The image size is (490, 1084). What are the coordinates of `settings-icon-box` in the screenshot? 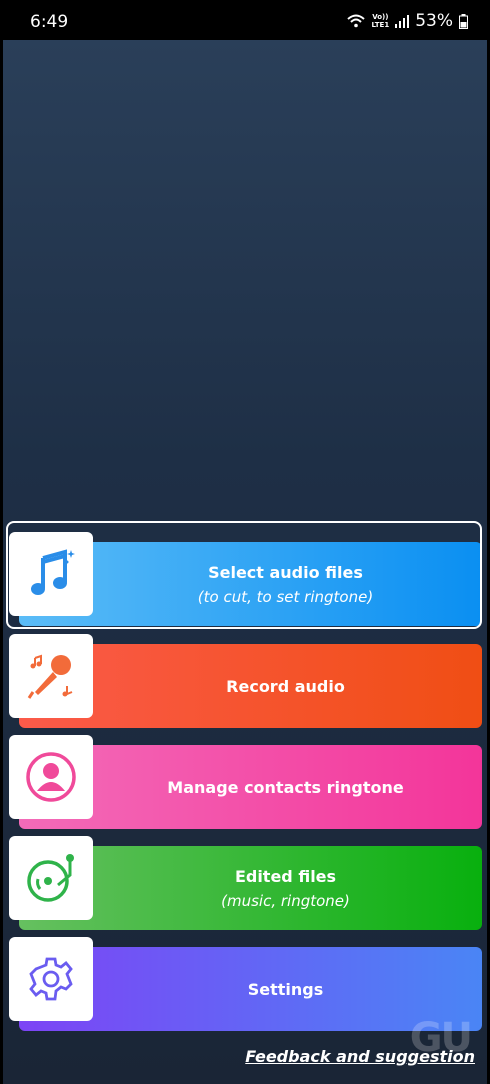 It's located at (51, 979).